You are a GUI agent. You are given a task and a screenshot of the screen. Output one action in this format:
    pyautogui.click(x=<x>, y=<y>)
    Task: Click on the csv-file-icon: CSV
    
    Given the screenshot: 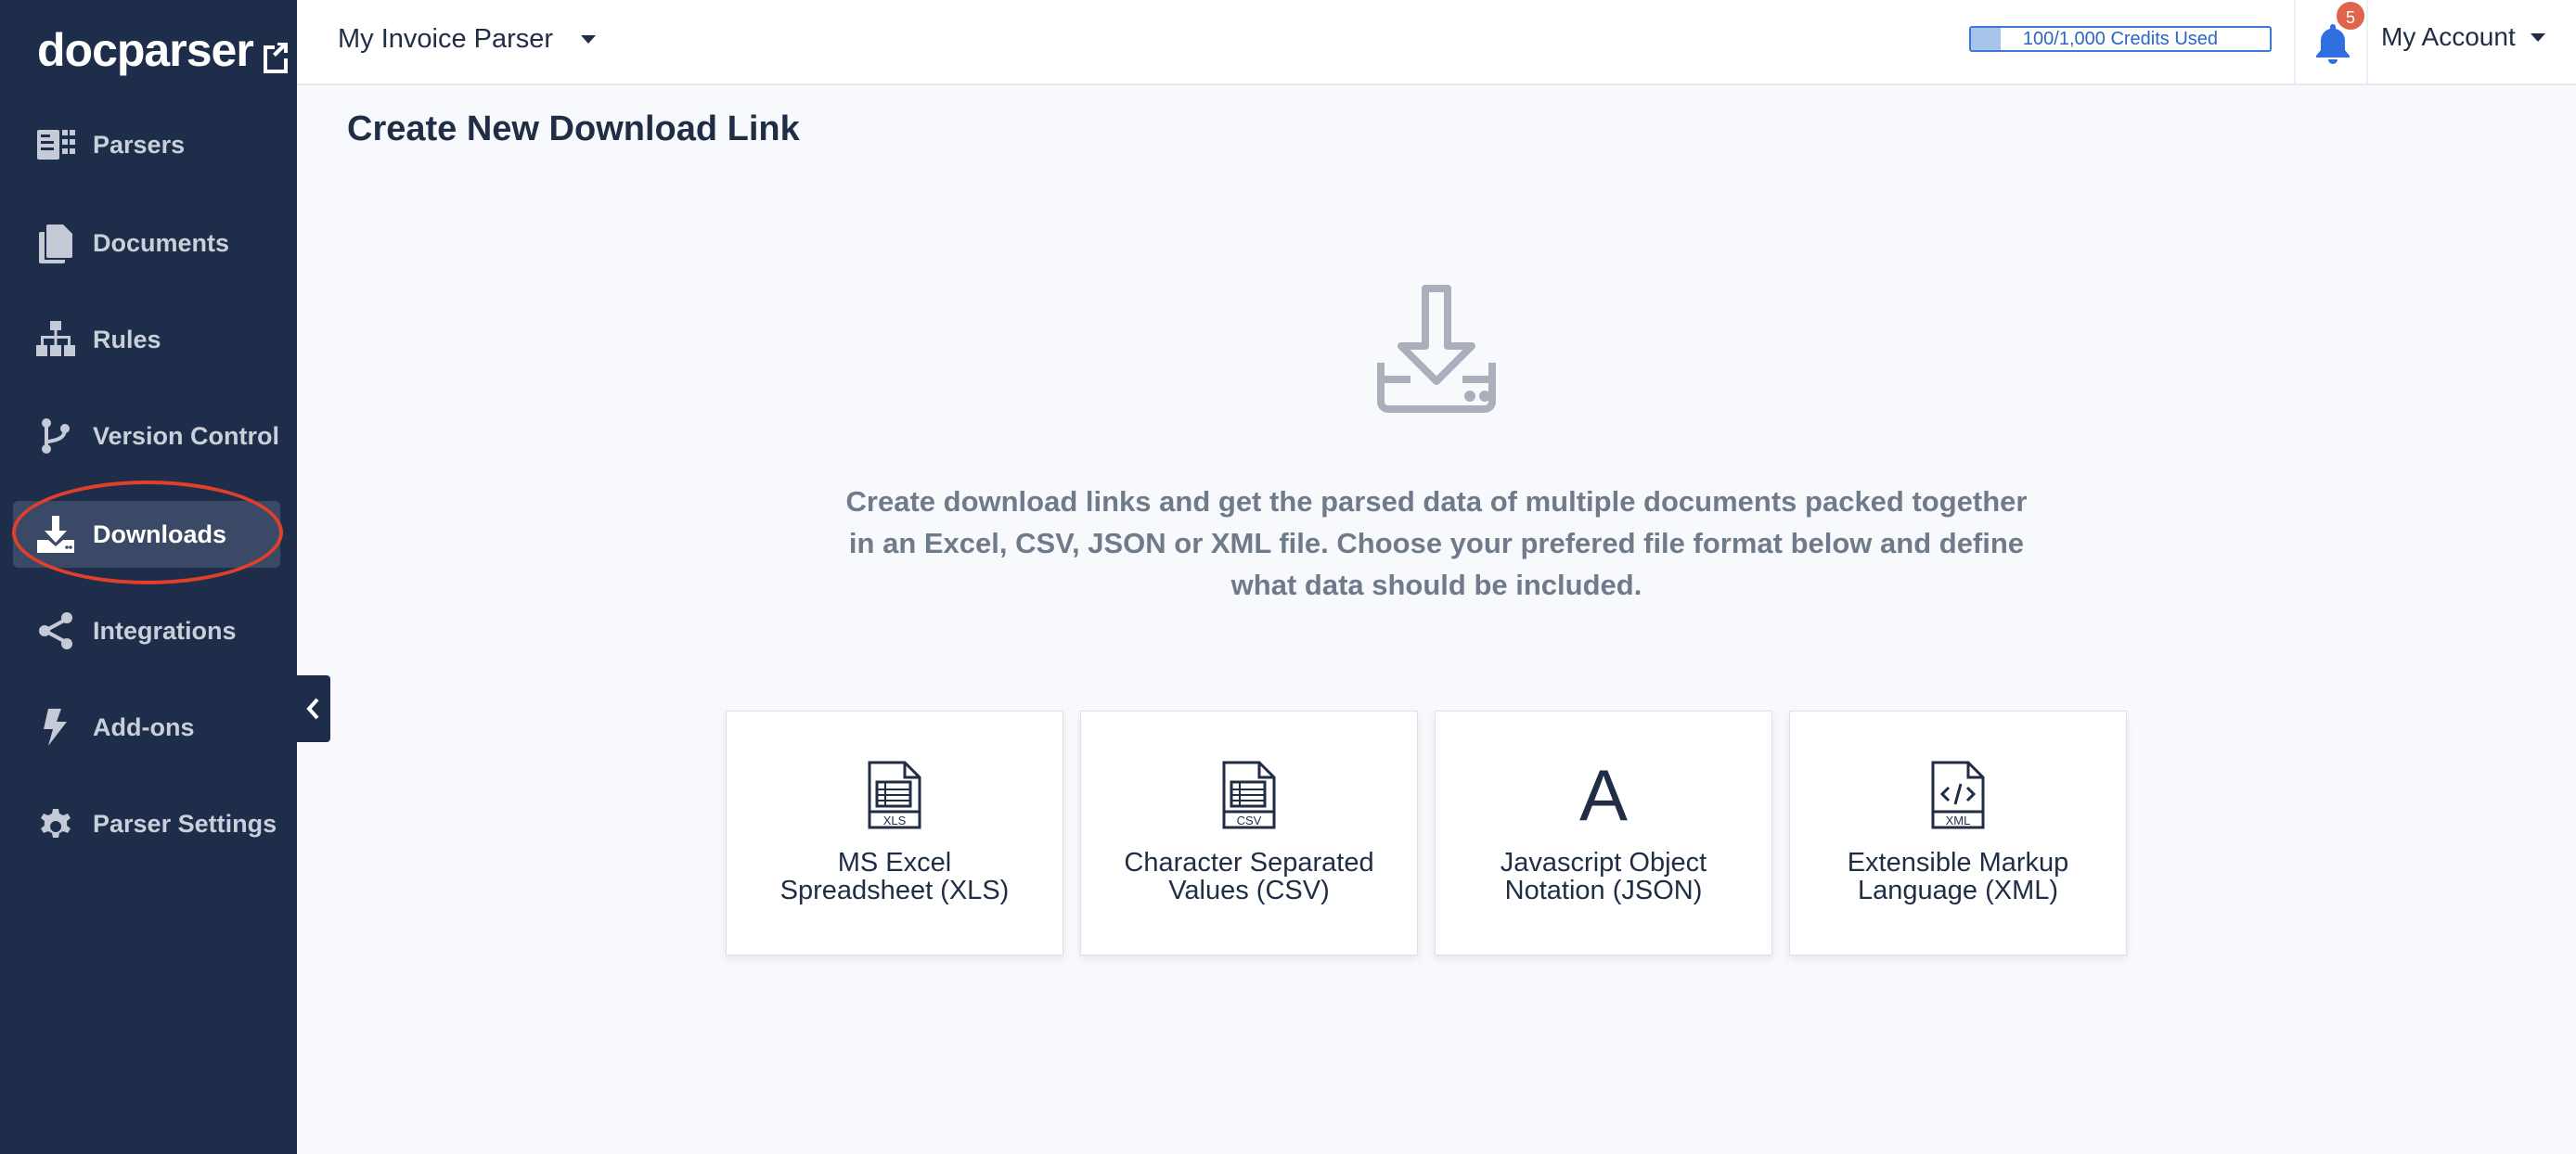 What is the action you would take?
    pyautogui.click(x=1249, y=795)
    